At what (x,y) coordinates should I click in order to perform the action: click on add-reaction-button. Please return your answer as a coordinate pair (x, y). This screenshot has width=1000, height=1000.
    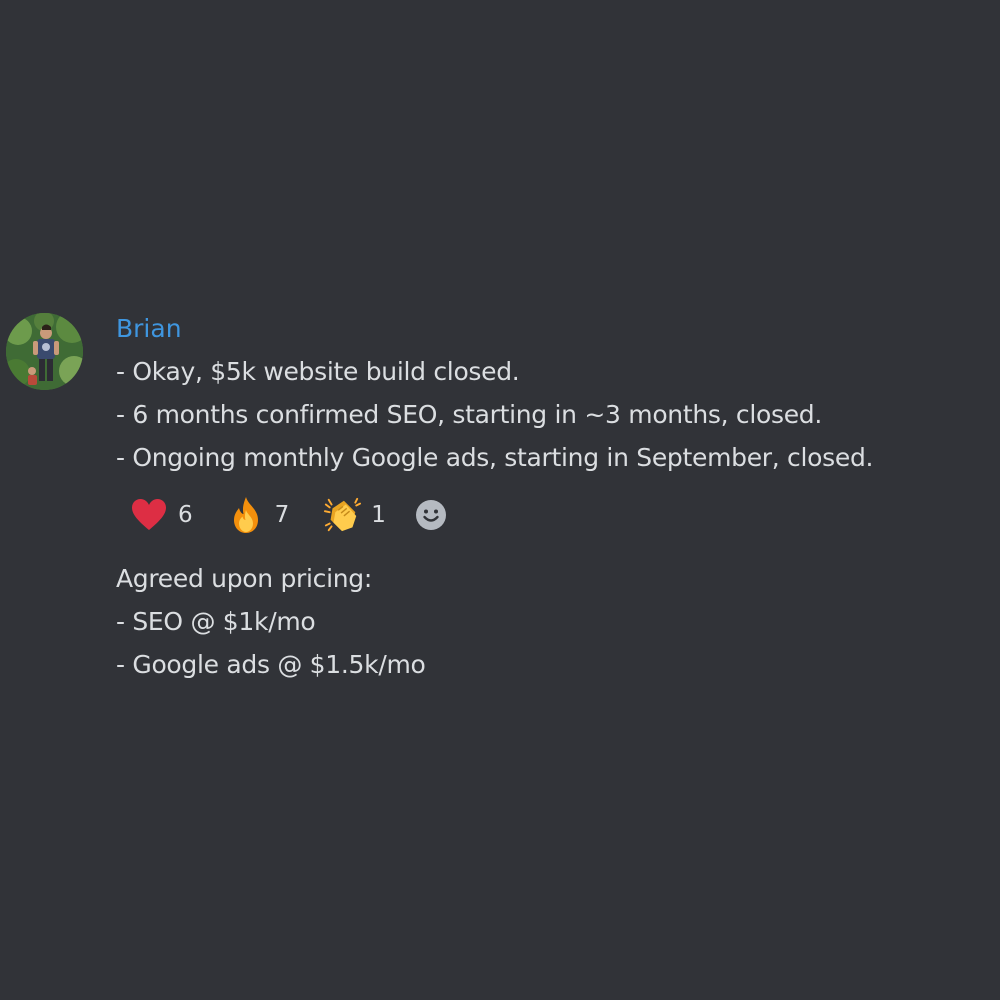
    Looking at the image, I should click on (431, 515).